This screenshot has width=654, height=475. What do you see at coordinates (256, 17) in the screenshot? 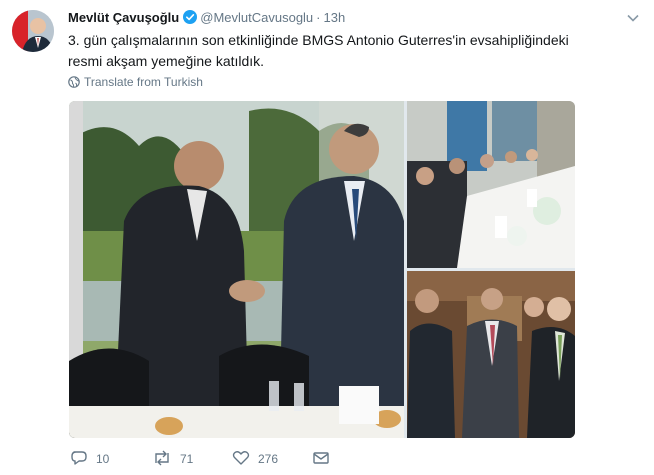
I see `author-handle: @MevlutCavusoglu` at bounding box center [256, 17].